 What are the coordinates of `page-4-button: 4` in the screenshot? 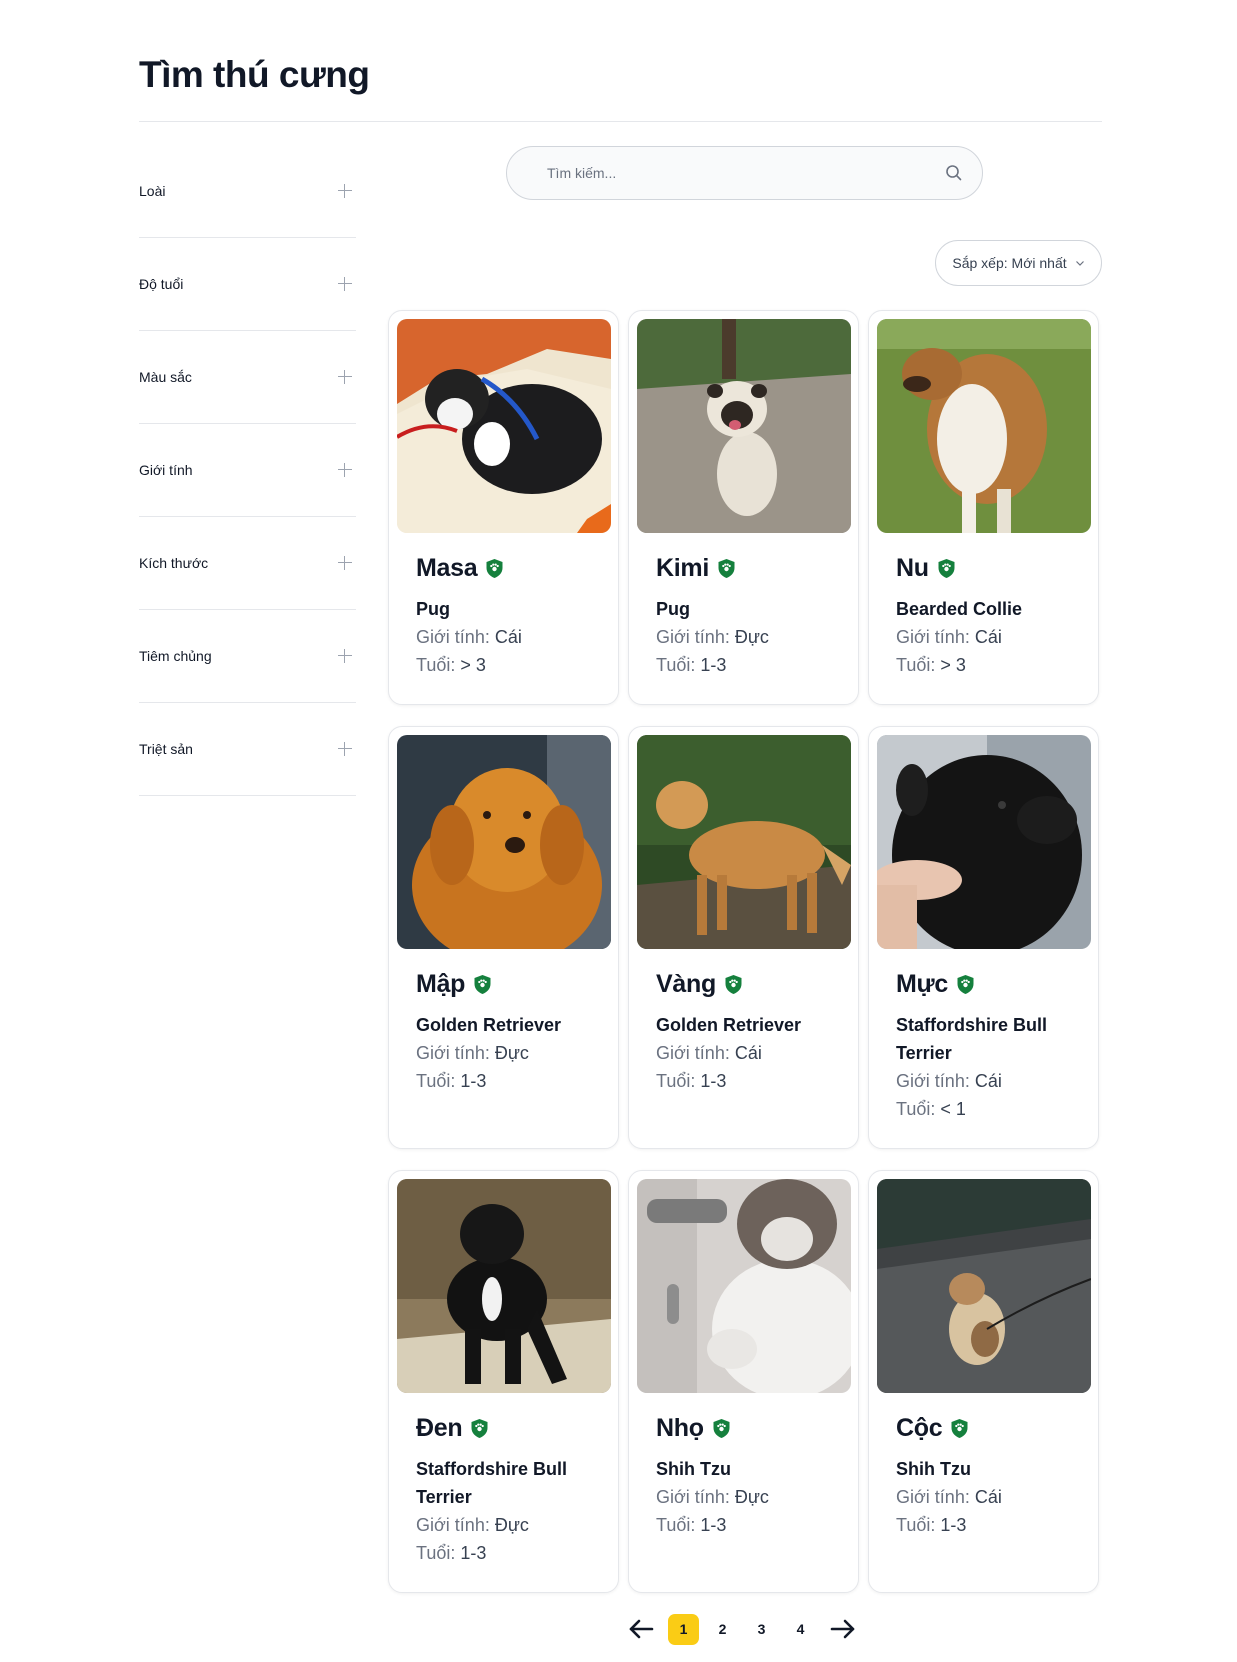 It's located at (800, 1629).